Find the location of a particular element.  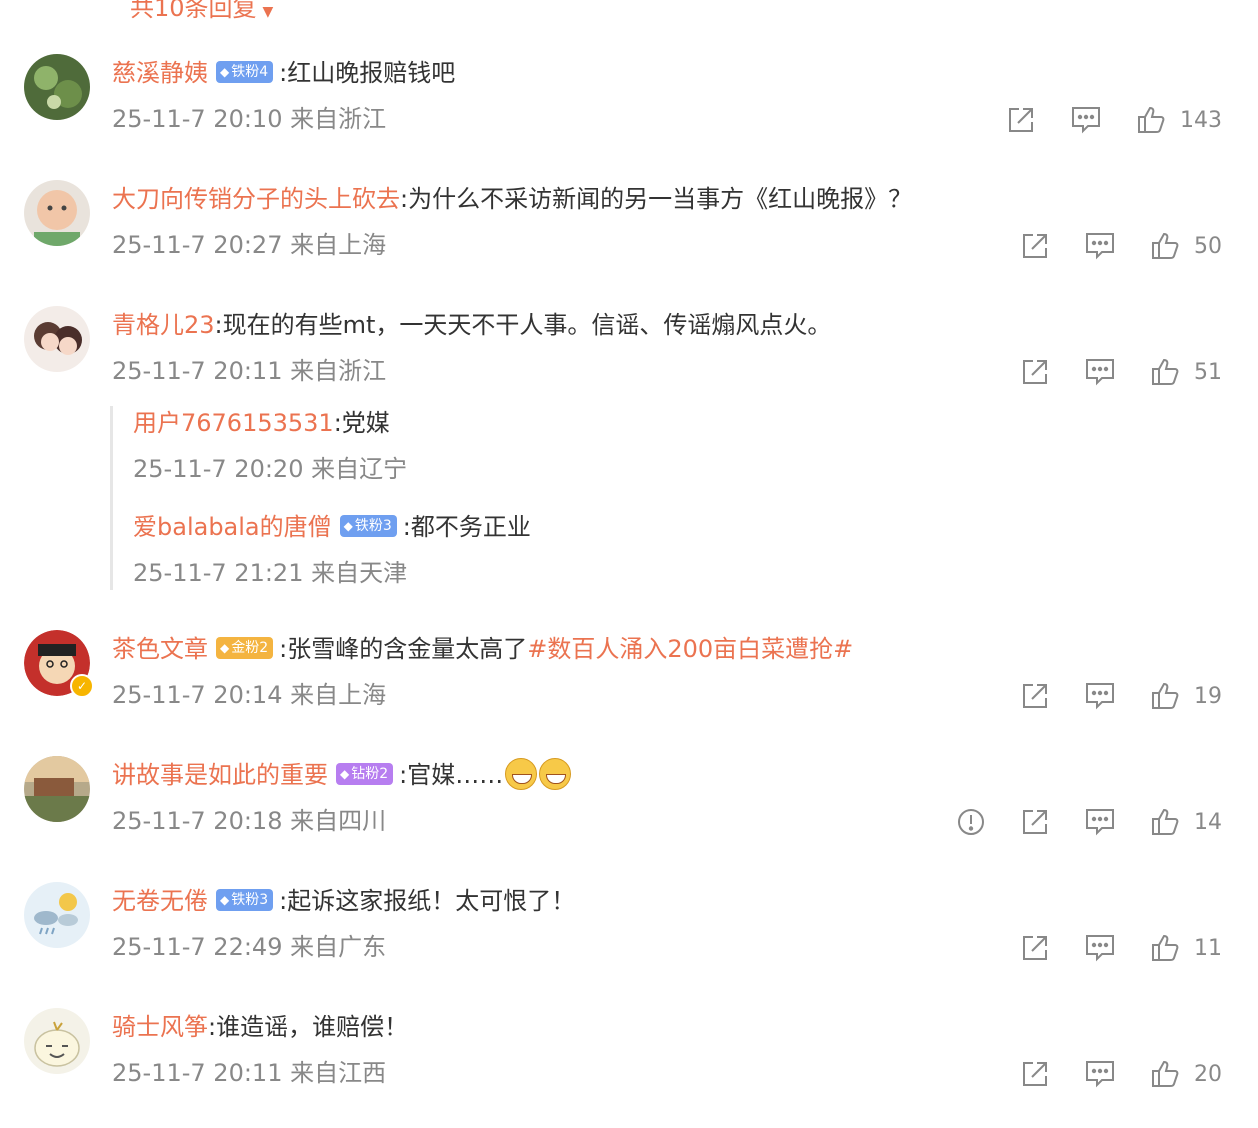

comment-meta: 25-11-7 20:18 来自四川 is located at coordinates (249, 821).